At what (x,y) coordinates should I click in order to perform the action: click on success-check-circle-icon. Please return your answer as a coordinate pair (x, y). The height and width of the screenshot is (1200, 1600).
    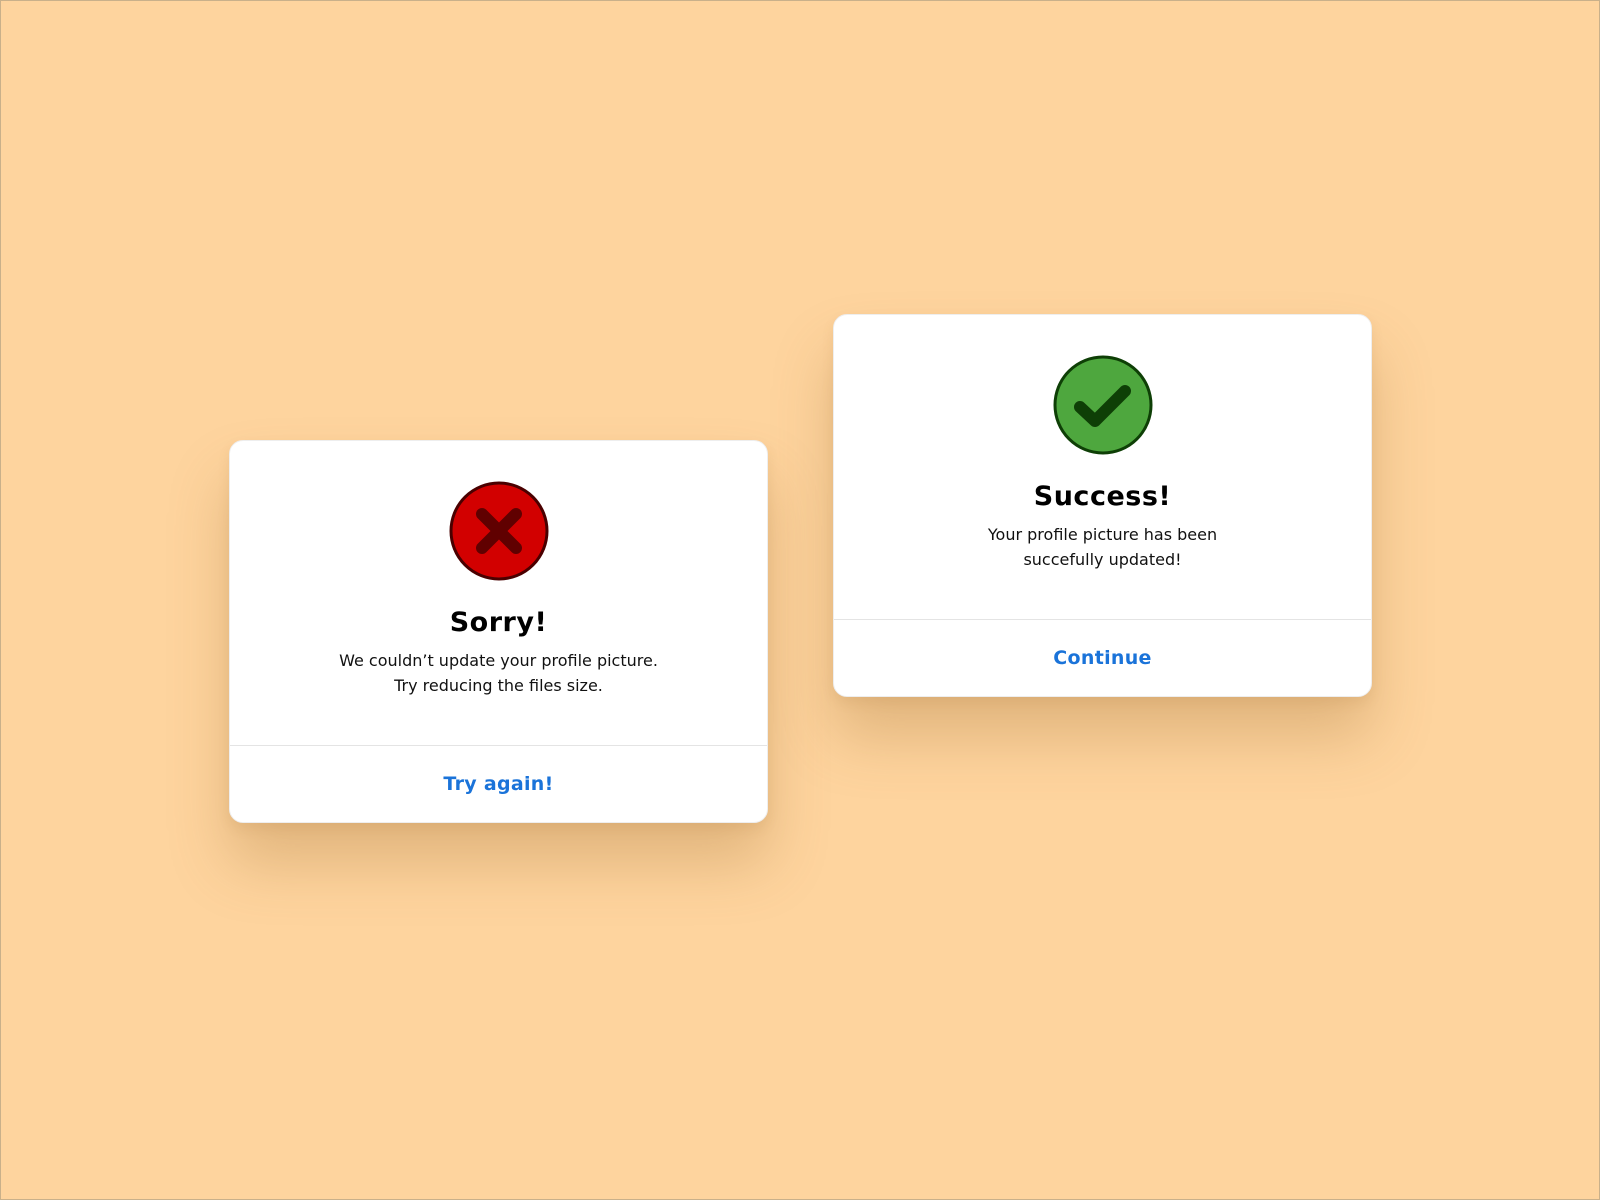
    Looking at the image, I should click on (1103, 405).